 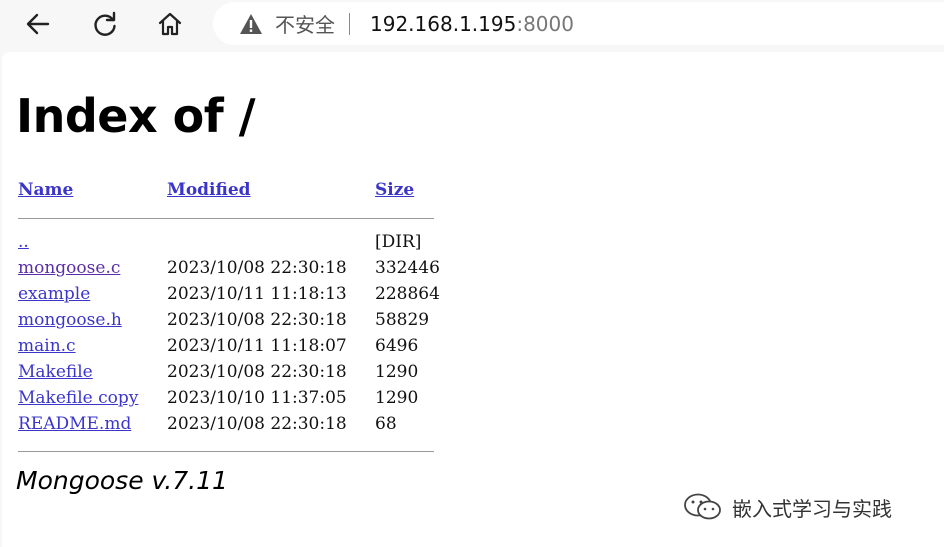 I want to click on url-host: 192.168.1.195, so click(x=443, y=24).